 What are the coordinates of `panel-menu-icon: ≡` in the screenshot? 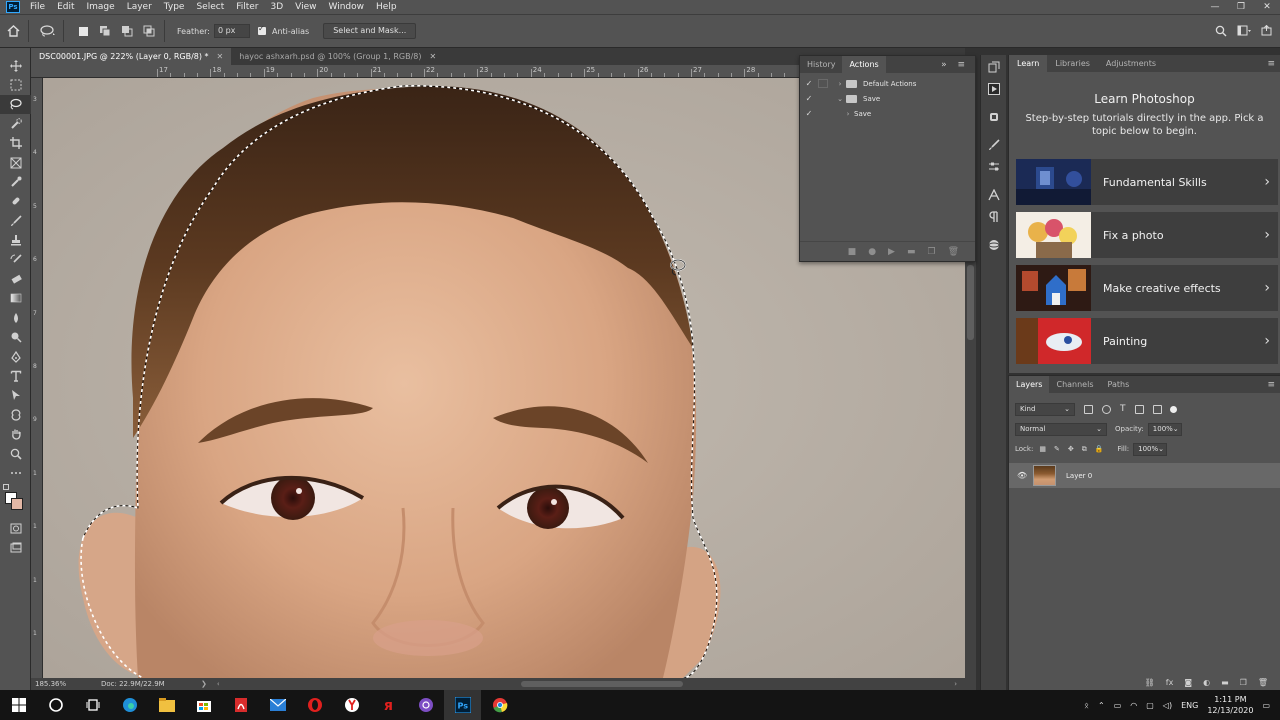 It's located at (1271, 385).